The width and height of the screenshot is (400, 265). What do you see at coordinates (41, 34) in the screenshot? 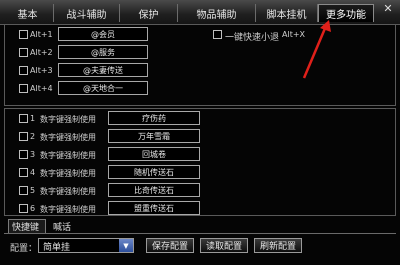
I see `hotkey-key-label: Alt+1` at bounding box center [41, 34].